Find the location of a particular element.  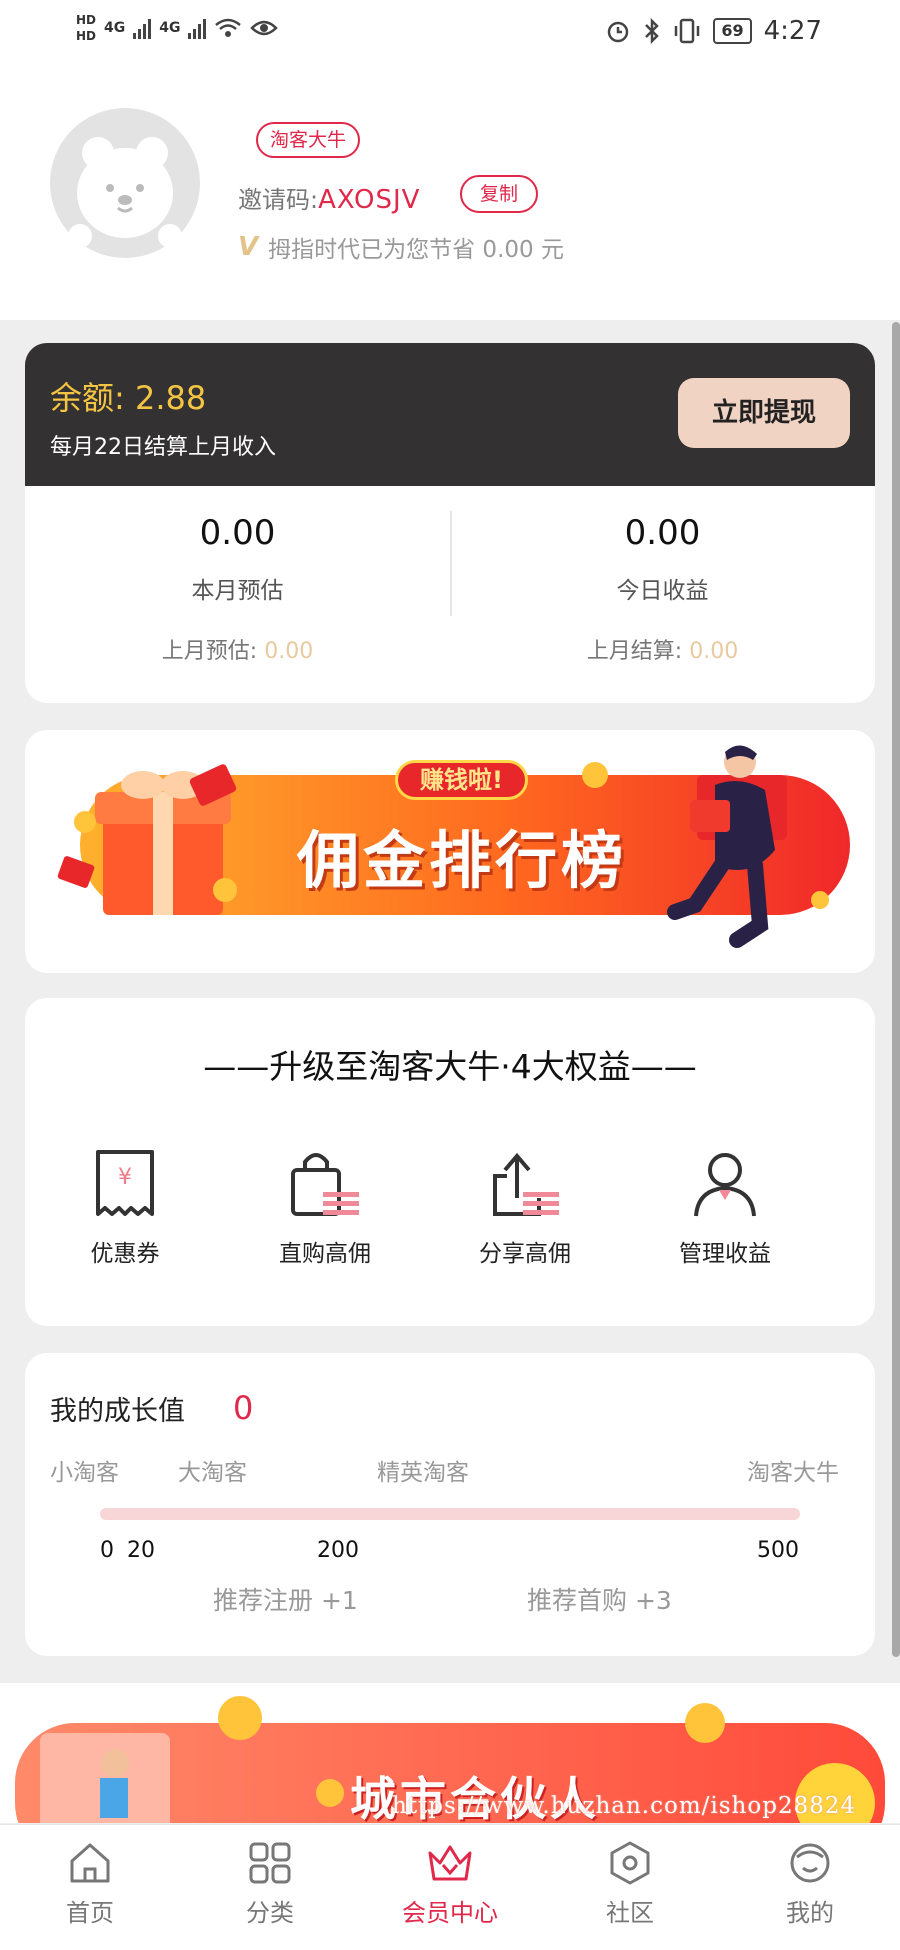

clock: 4:27 is located at coordinates (792, 31).